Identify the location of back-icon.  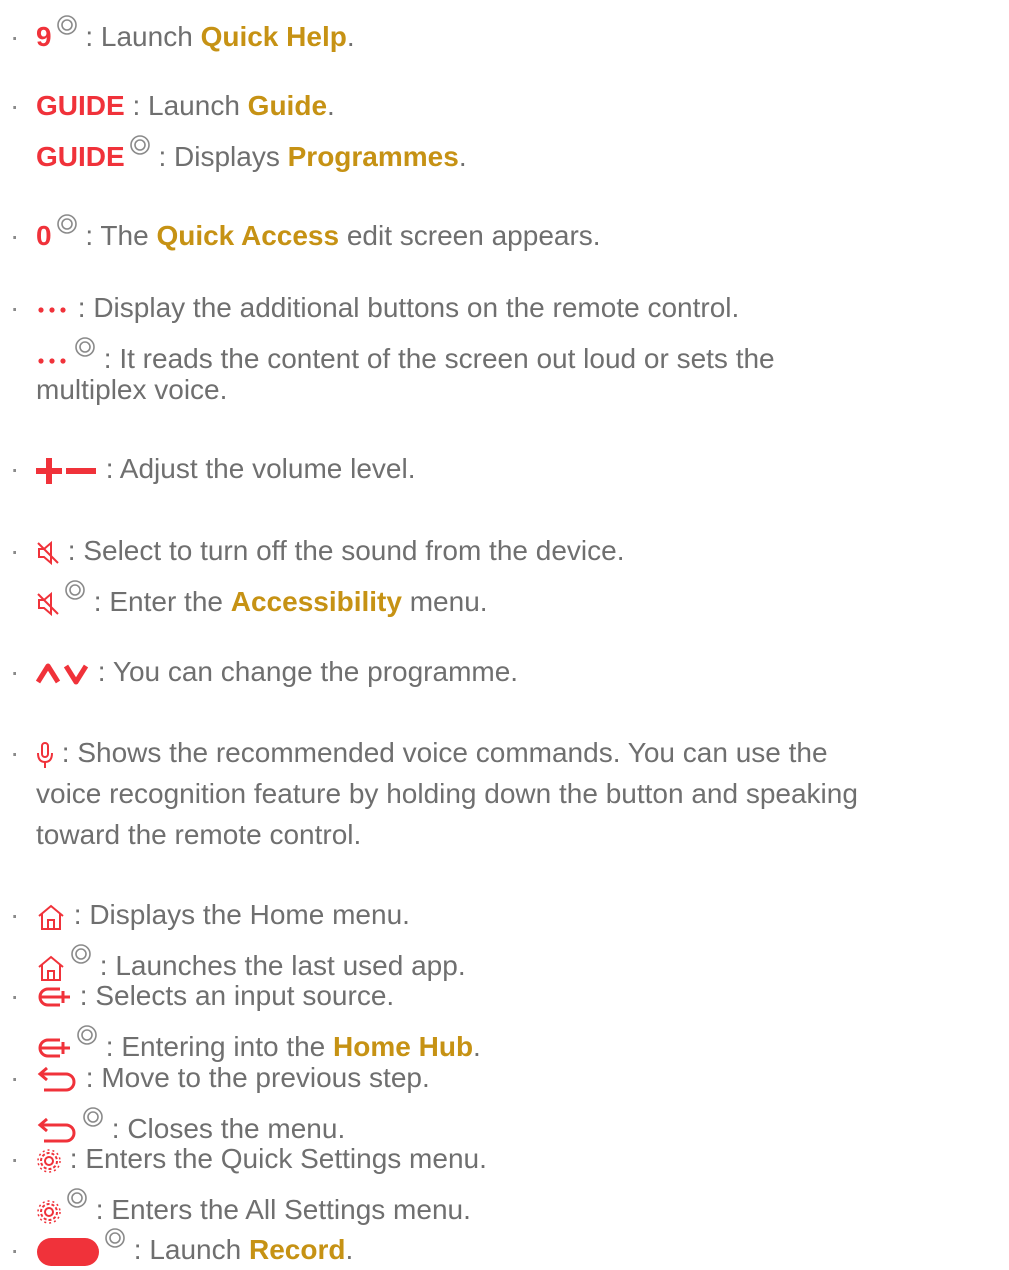
(57, 1080).